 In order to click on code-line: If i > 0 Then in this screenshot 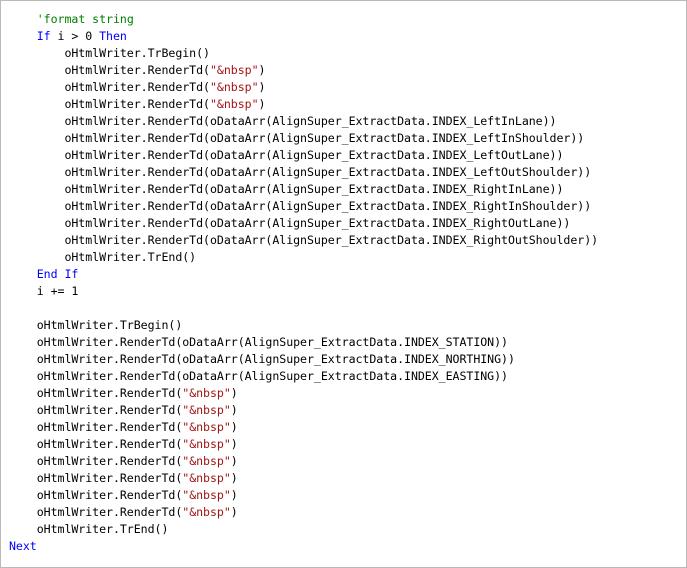, I will do `click(303, 36)`.